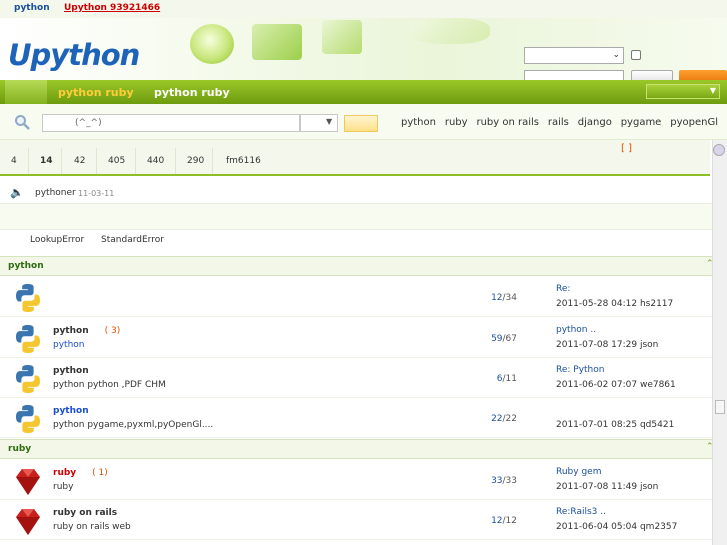  Describe the element at coordinates (509, 339) in the screenshot. I see `post-count: /67` at that location.